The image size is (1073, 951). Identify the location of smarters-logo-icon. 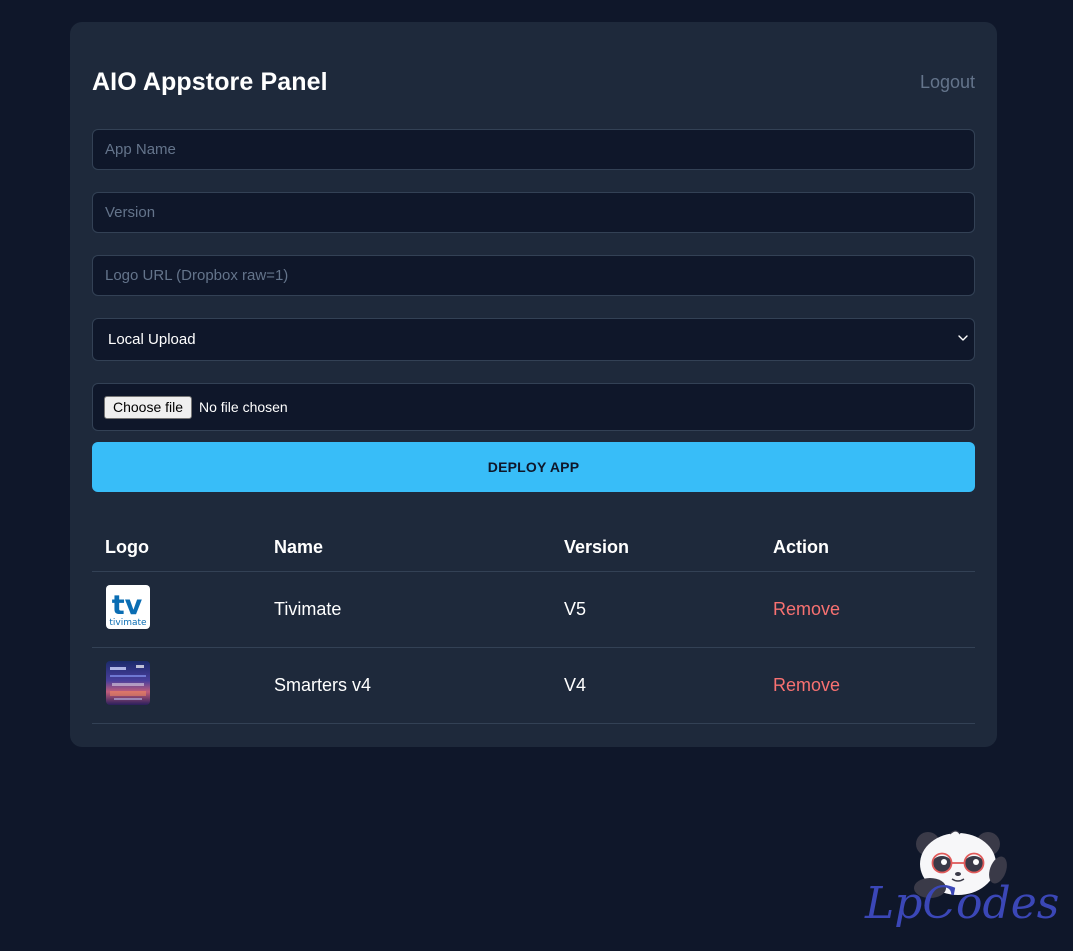
(128, 683).